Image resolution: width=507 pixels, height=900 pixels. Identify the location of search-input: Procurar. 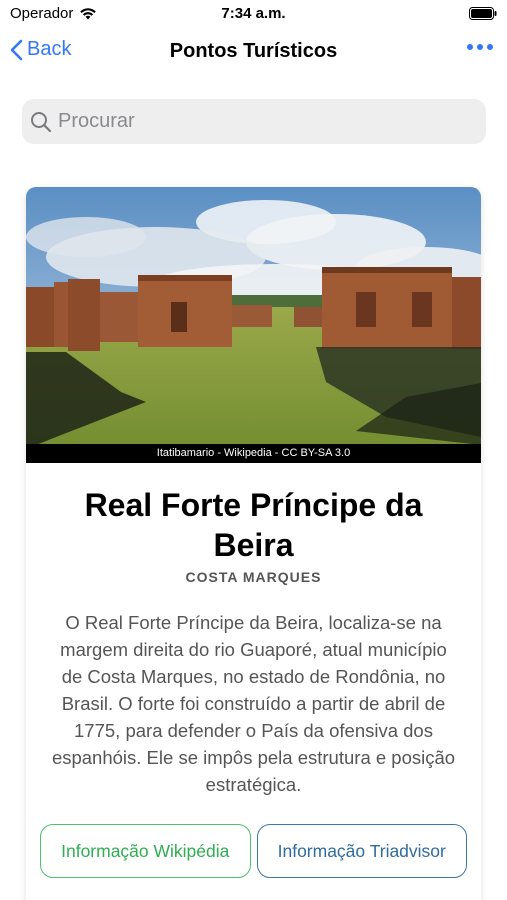
(254, 121).